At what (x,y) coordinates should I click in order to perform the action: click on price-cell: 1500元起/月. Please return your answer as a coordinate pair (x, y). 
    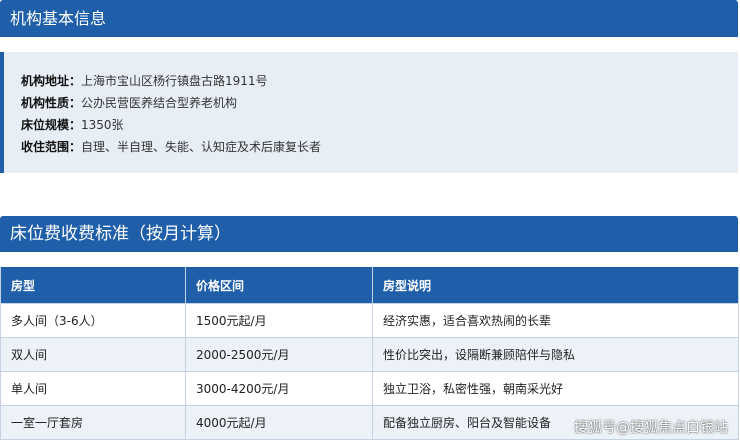
    Looking at the image, I should click on (279, 320).